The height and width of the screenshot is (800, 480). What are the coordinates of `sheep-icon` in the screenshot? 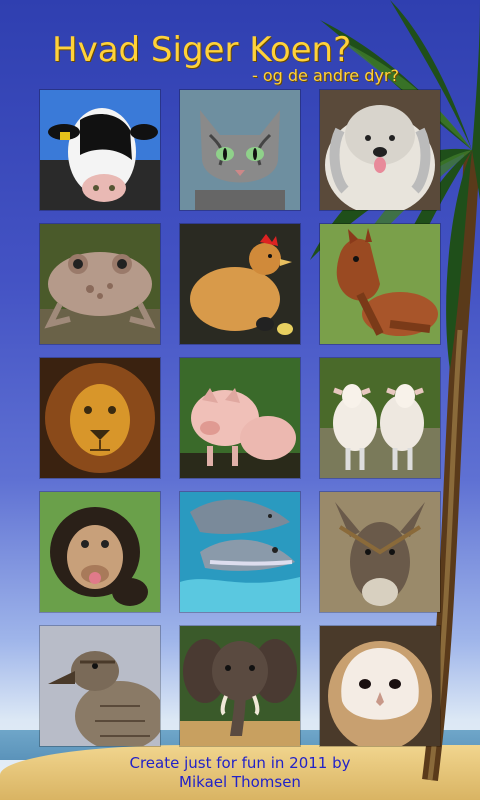 It's located at (380, 418).